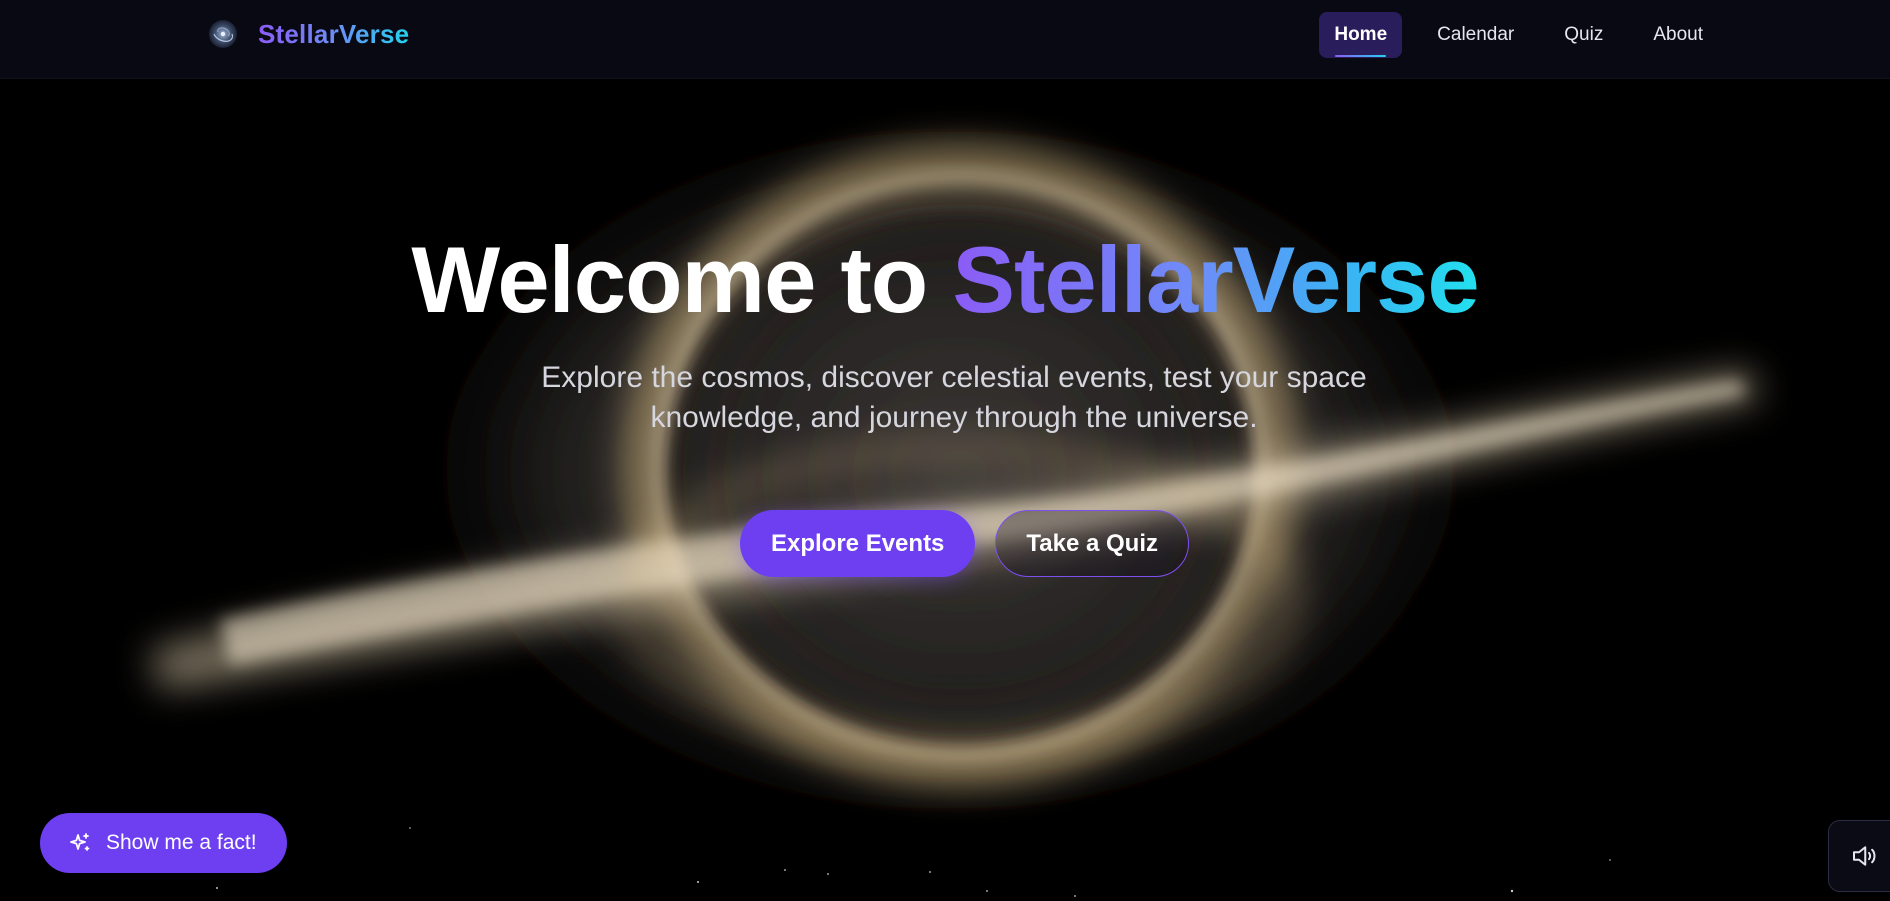 Image resolution: width=1890 pixels, height=901 pixels. I want to click on sound-toggle-button, so click(1859, 856).